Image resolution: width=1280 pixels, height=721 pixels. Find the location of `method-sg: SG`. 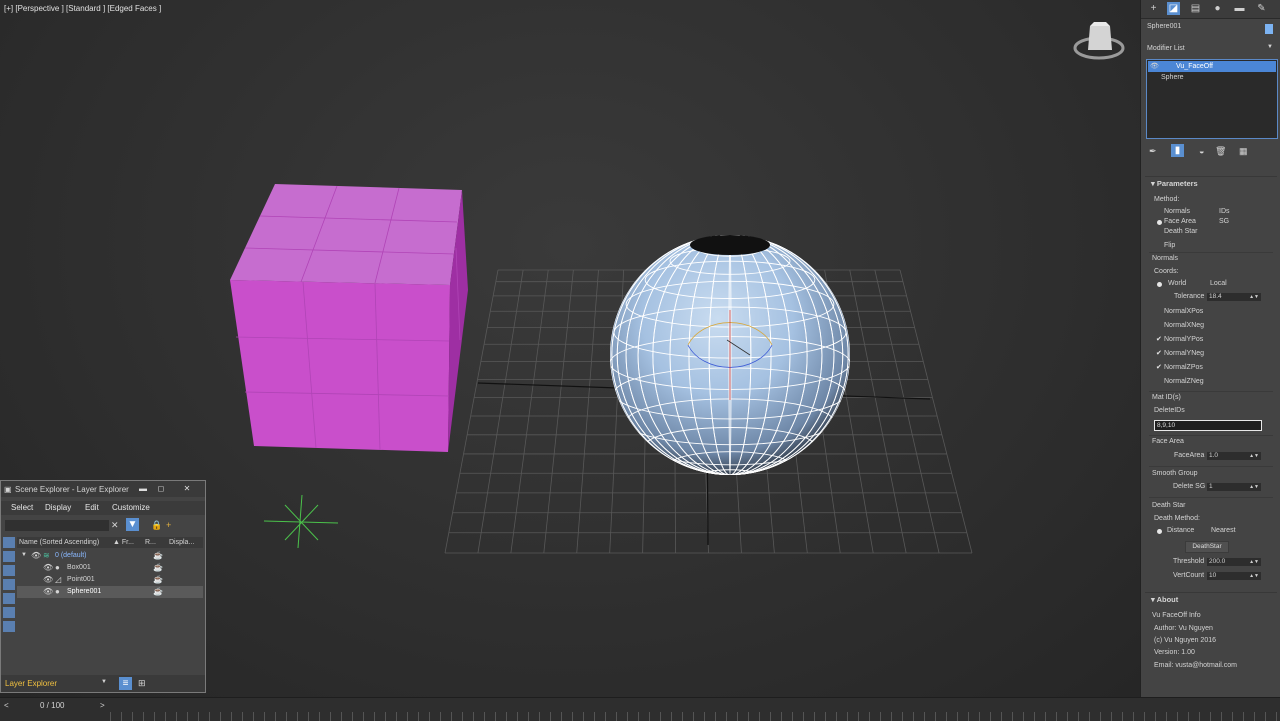

method-sg: SG is located at coordinates (1224, 221).